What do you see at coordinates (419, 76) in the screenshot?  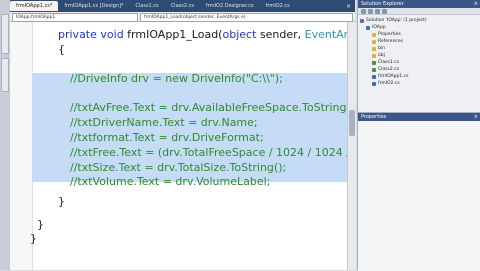 I see `tree-item: frmIOApp1.cs` at bounding box center [419, 76].